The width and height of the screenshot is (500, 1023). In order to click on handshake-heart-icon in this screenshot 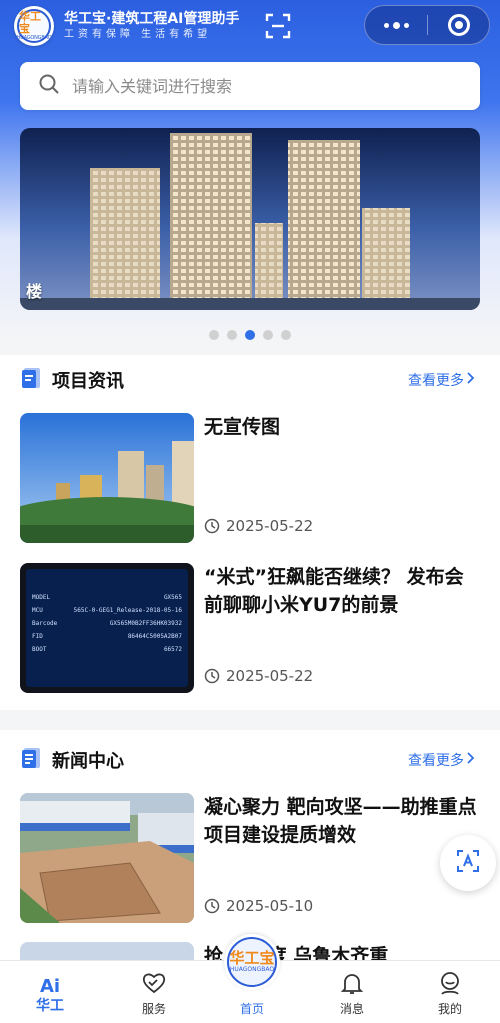, I will do `click(154, 983)`.